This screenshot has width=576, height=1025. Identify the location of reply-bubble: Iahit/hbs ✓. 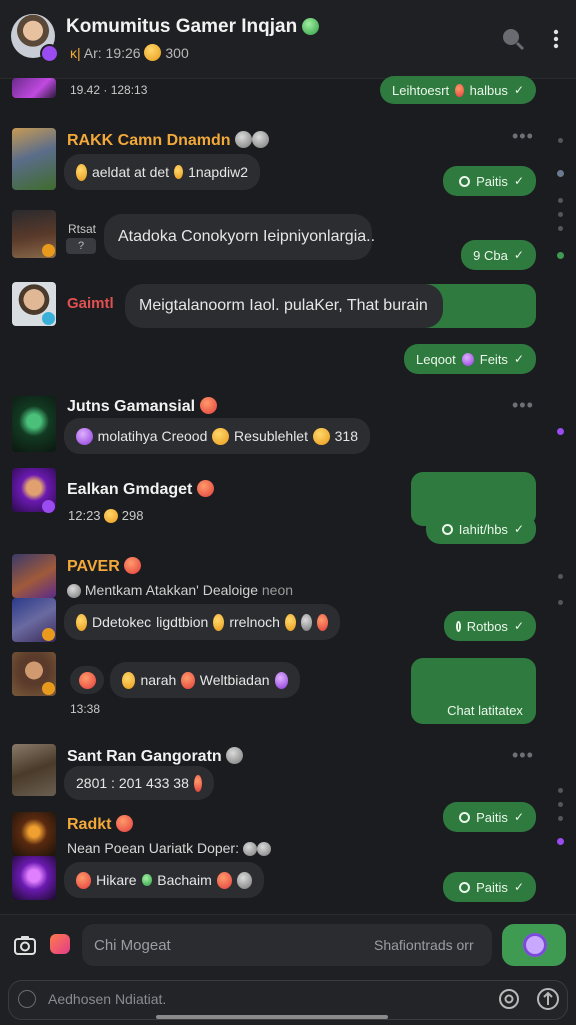
(481, 529).